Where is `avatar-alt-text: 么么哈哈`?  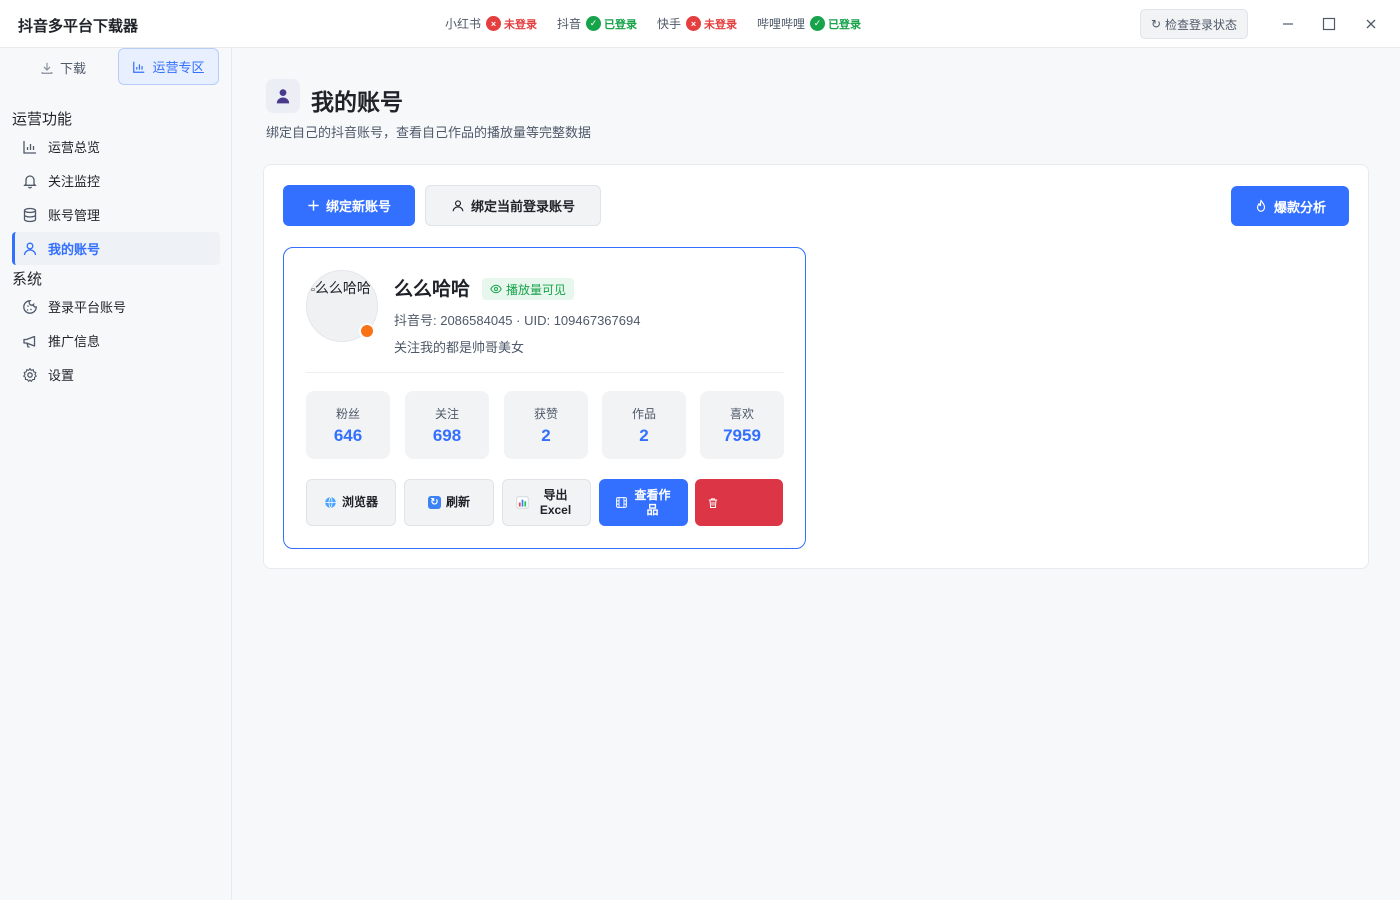 avatar-alt-text: 么么哈哈 is located at coordinates (342, 288).